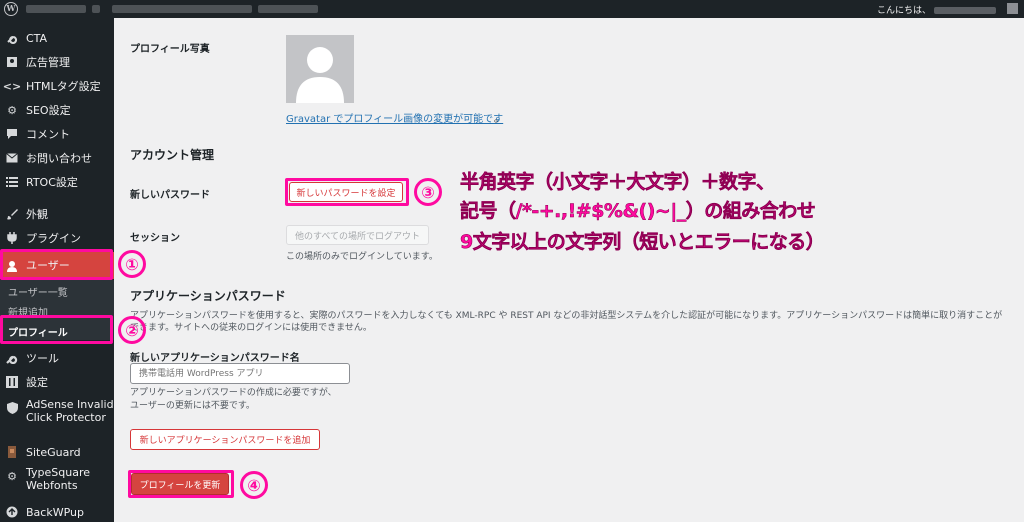 The image size is (1024, 522). What do you see at coordinates (208, 296) in the screenshot?
I see `app-passwords-title: アプリケーションパスワード` at bounding box center [208, 296].